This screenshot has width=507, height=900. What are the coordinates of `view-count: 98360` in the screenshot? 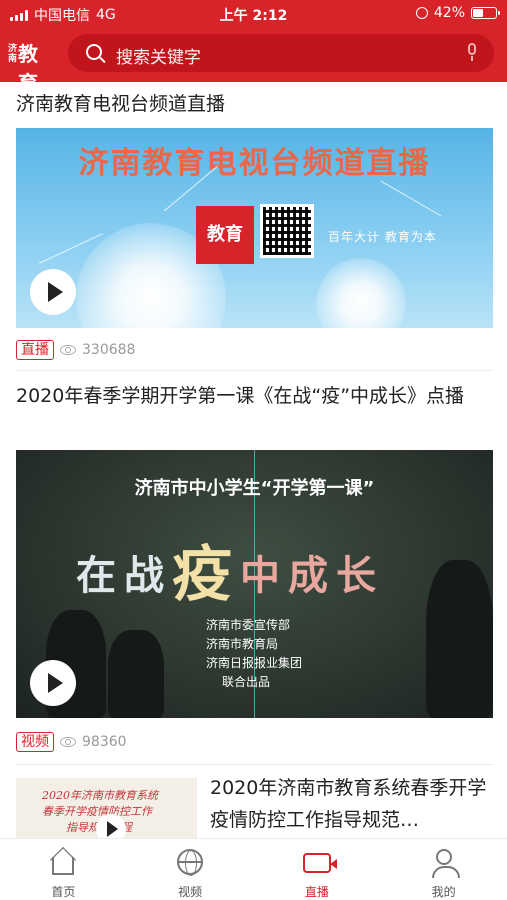 It's located at (104, 742).